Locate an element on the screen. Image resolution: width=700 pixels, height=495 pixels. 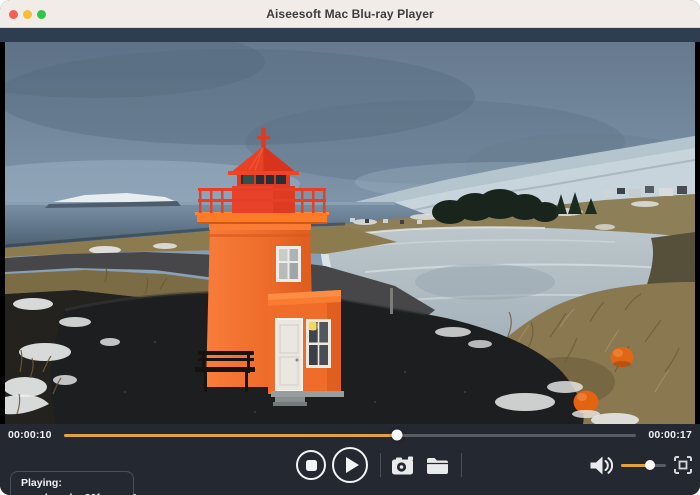
minimize-button is located at coordinates (27, 14).